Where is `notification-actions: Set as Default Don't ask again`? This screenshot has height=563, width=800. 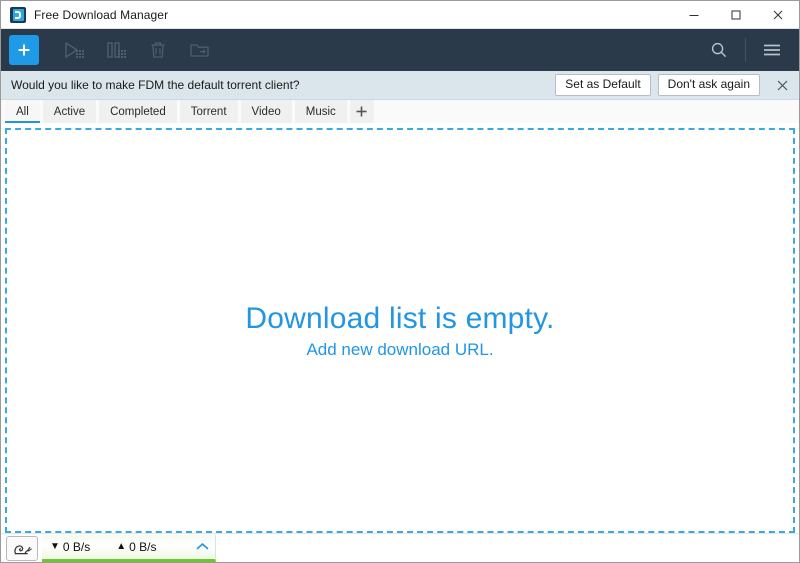 notification-actions: Set as Default Don't ask again is located at coordinates (674, 85).